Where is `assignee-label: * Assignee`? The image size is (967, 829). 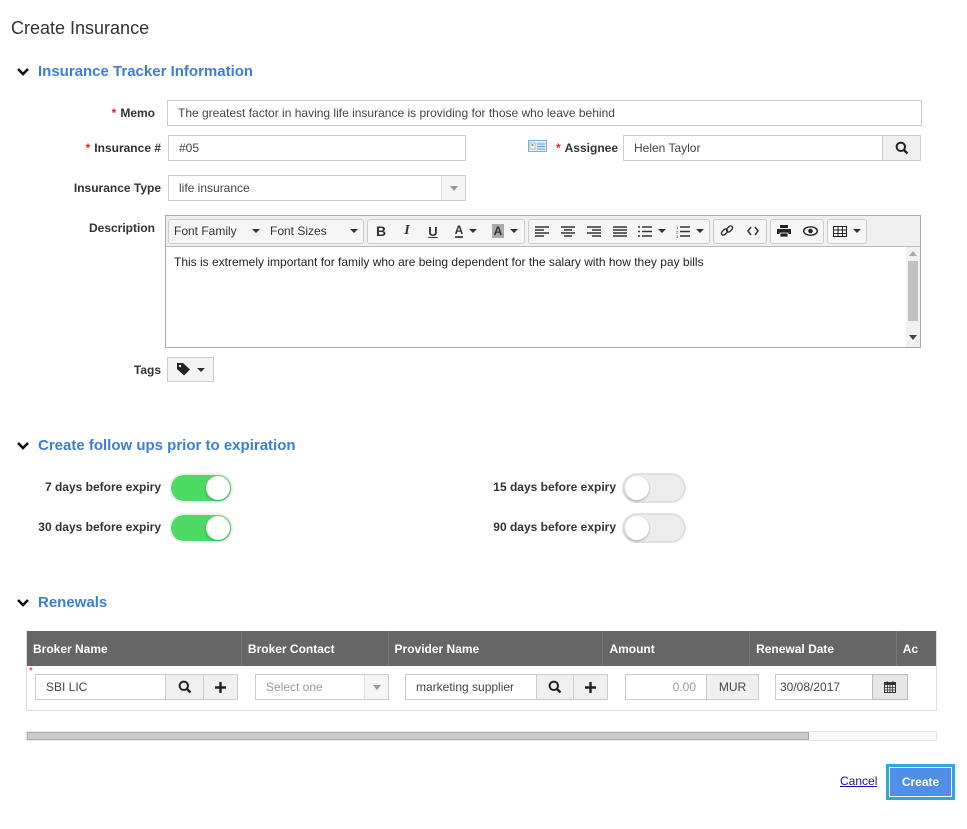
assignee-label: * Assignee is located at coordinates (586, 148).